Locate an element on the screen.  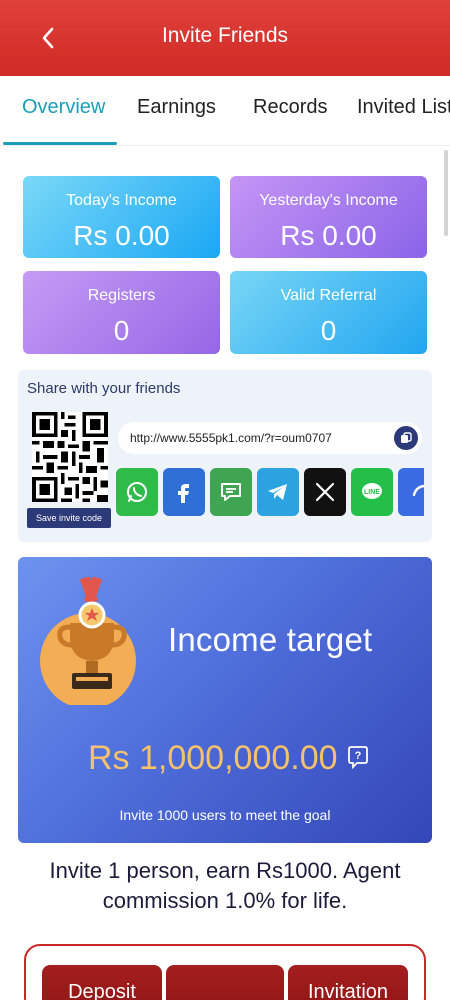
whatsapp-icon is located at coordinates (137, 492).